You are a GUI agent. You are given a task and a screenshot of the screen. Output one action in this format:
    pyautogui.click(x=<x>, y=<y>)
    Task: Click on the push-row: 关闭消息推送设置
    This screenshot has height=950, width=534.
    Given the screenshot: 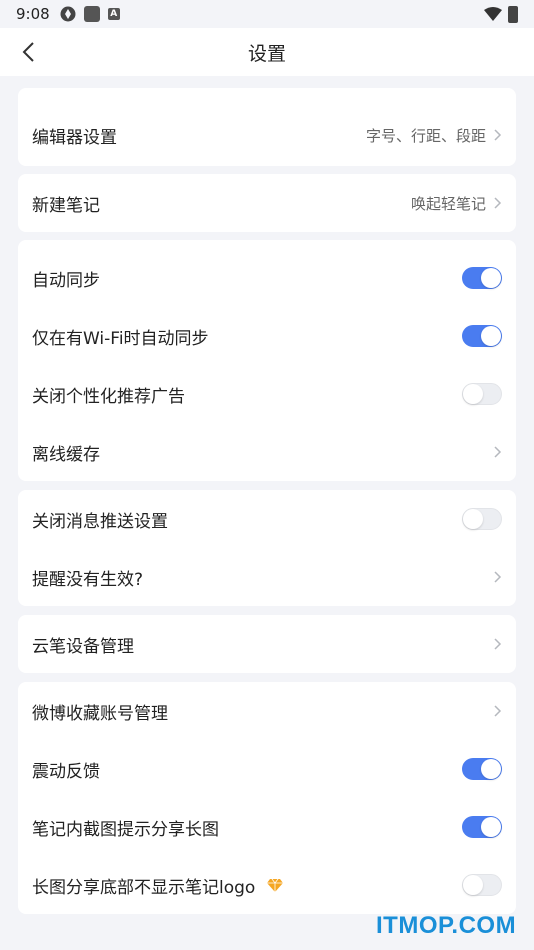 What is the action you would take?
    pyautogui.click(x=267, y=519)
    